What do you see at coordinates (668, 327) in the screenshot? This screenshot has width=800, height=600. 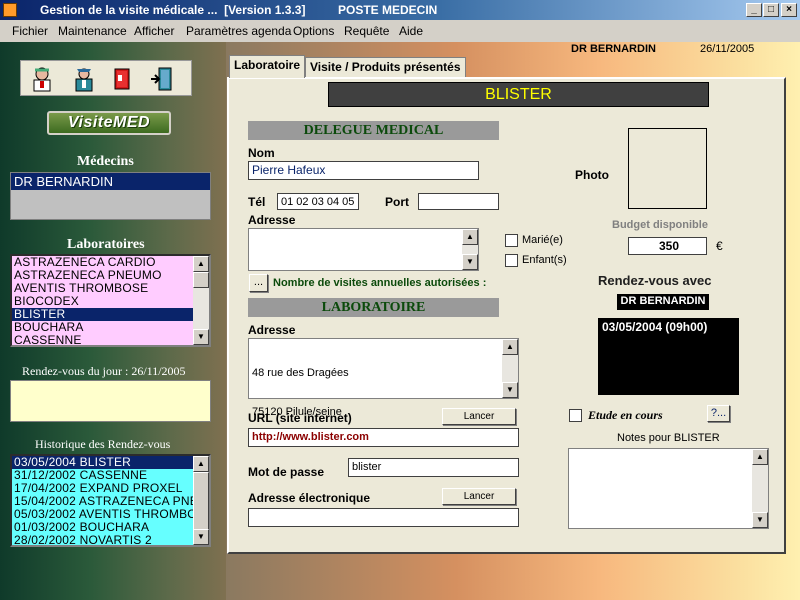 I see `rdv-entry: 03/05/2004 (09h00)` at bounding box center [668, 327].